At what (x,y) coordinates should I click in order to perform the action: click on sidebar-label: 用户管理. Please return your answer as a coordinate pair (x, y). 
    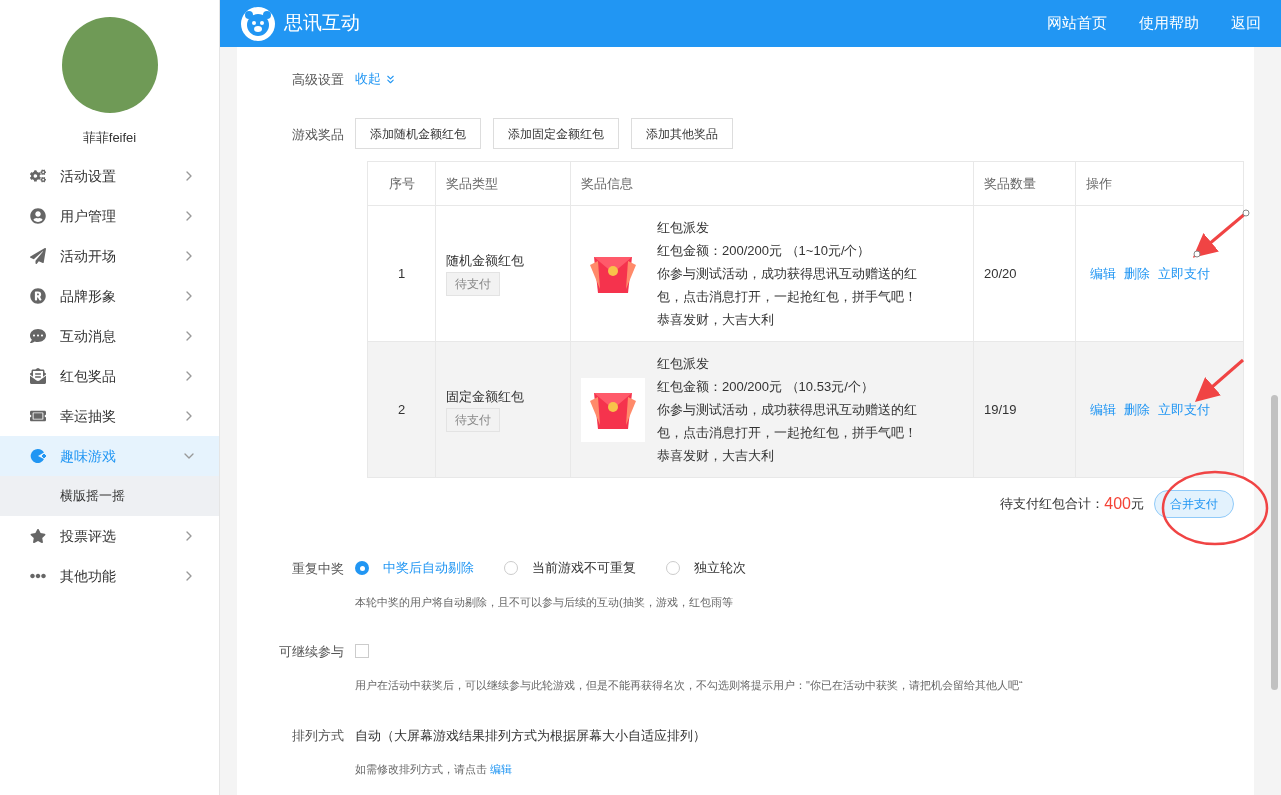
    Looking at the image, I should click on (88, 216).